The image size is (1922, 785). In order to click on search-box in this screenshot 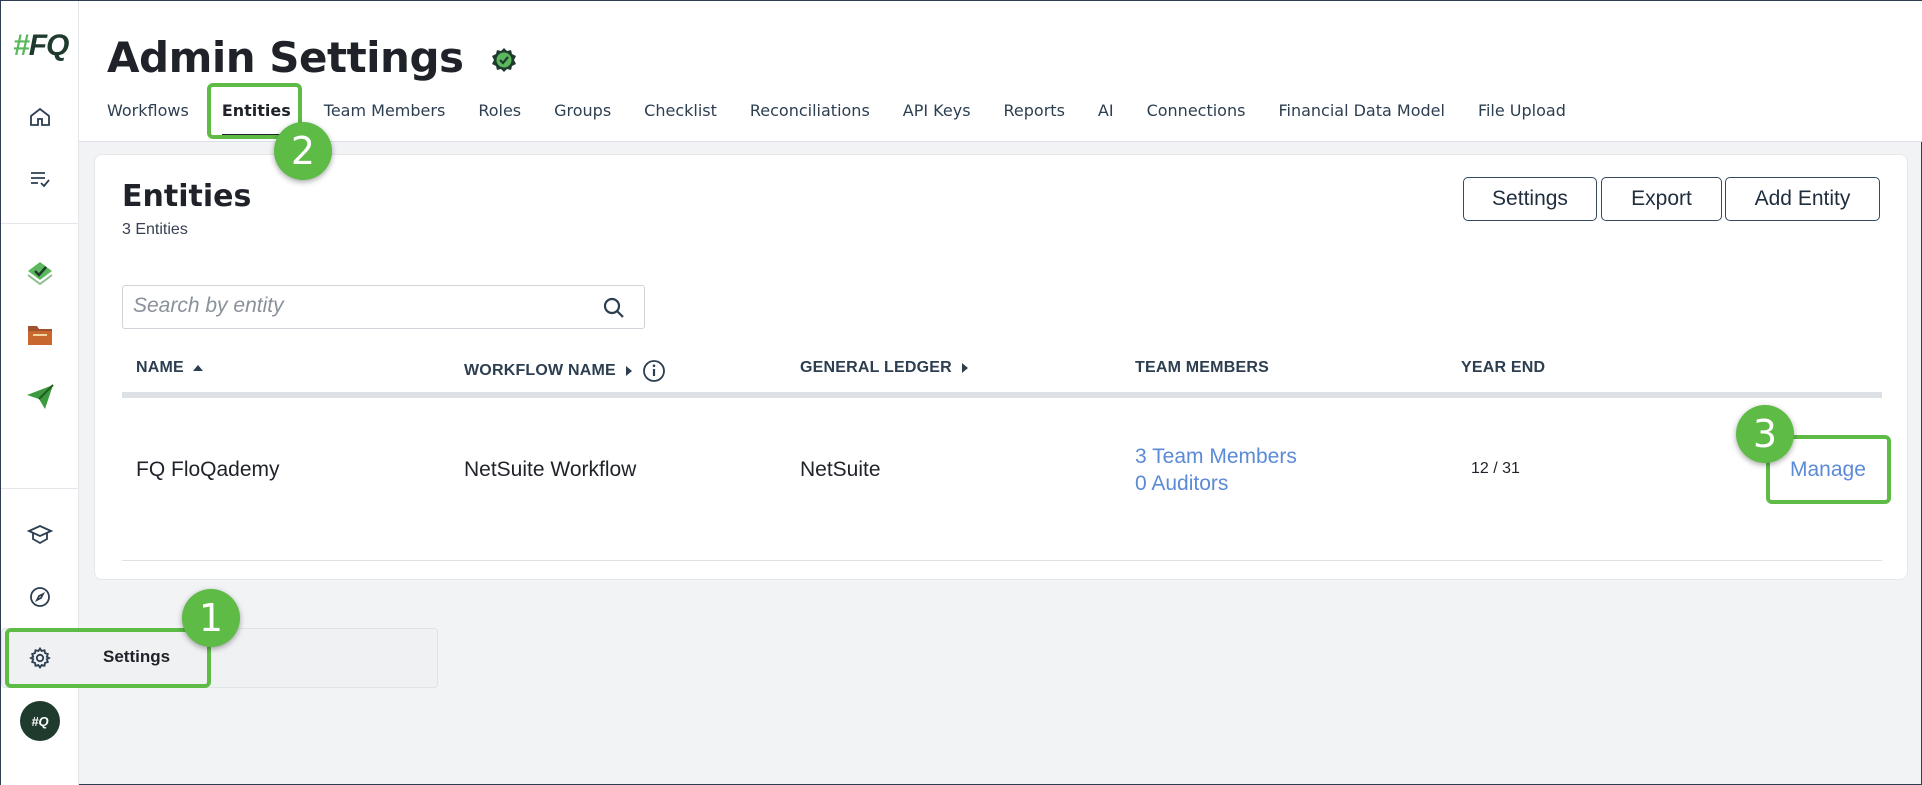, I will do `click(383, 307)`.